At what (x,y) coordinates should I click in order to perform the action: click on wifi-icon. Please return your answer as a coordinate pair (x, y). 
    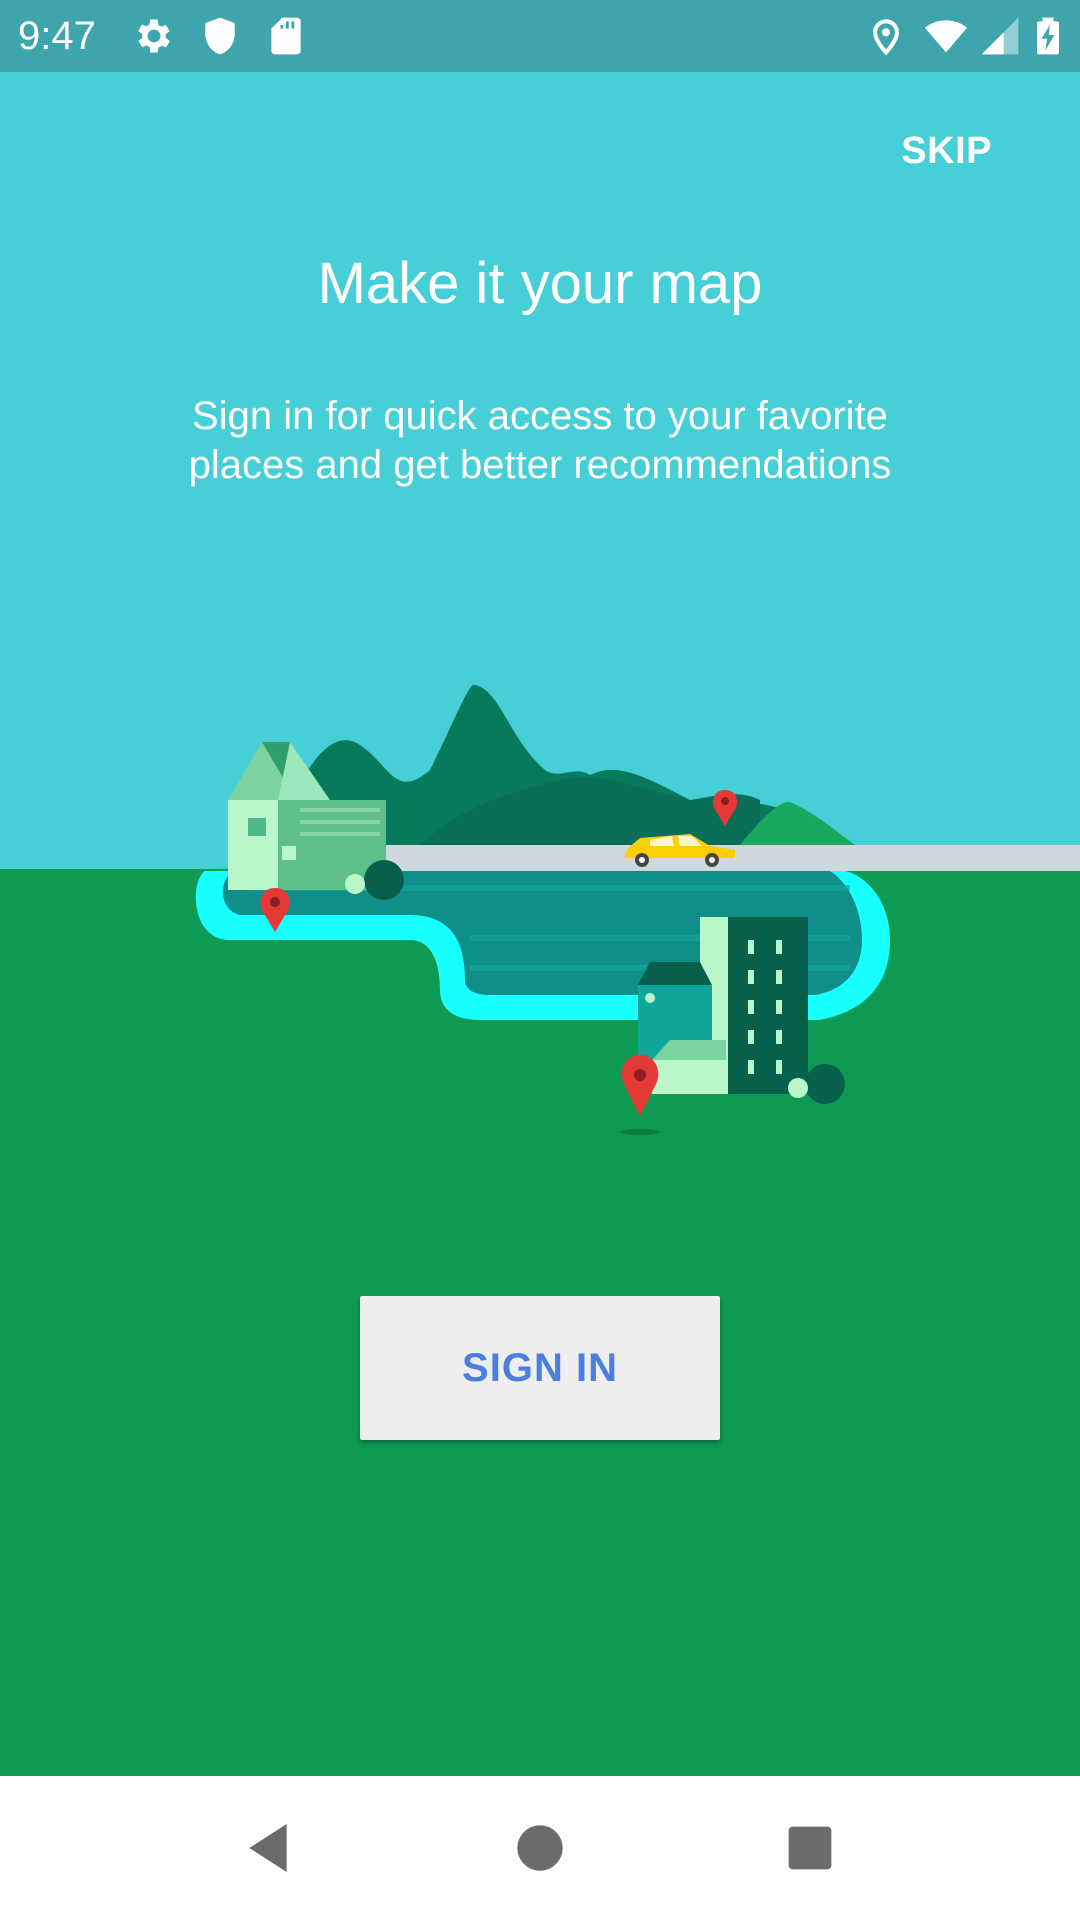
    Looking at the image, I should click on (946, 36).